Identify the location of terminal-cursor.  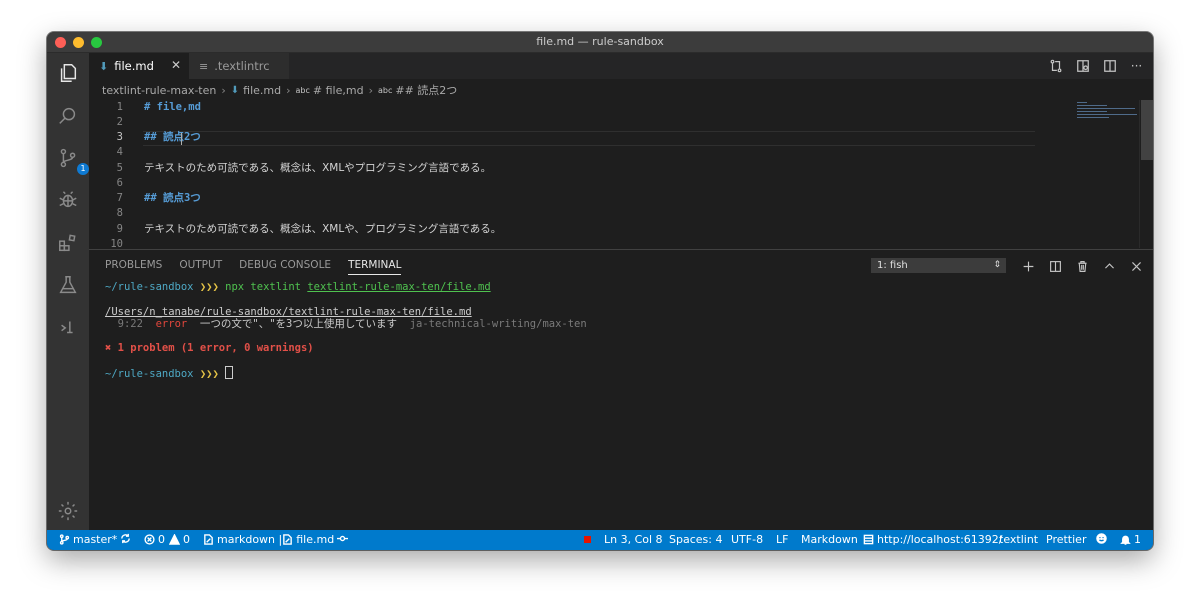
(229, 372).